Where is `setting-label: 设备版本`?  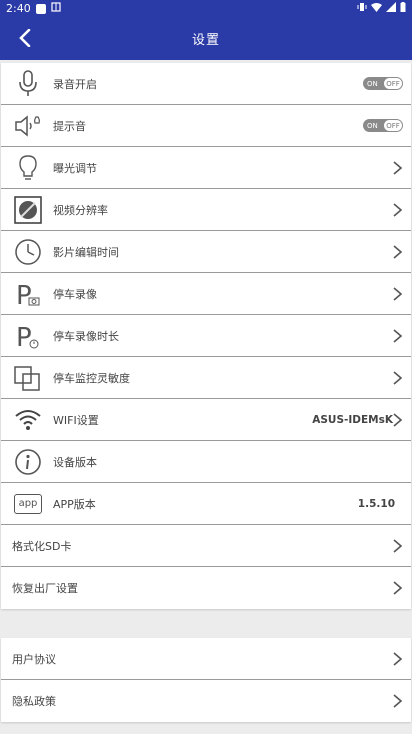
setting-label: 设备版本 is located at coordinates (75, 462).